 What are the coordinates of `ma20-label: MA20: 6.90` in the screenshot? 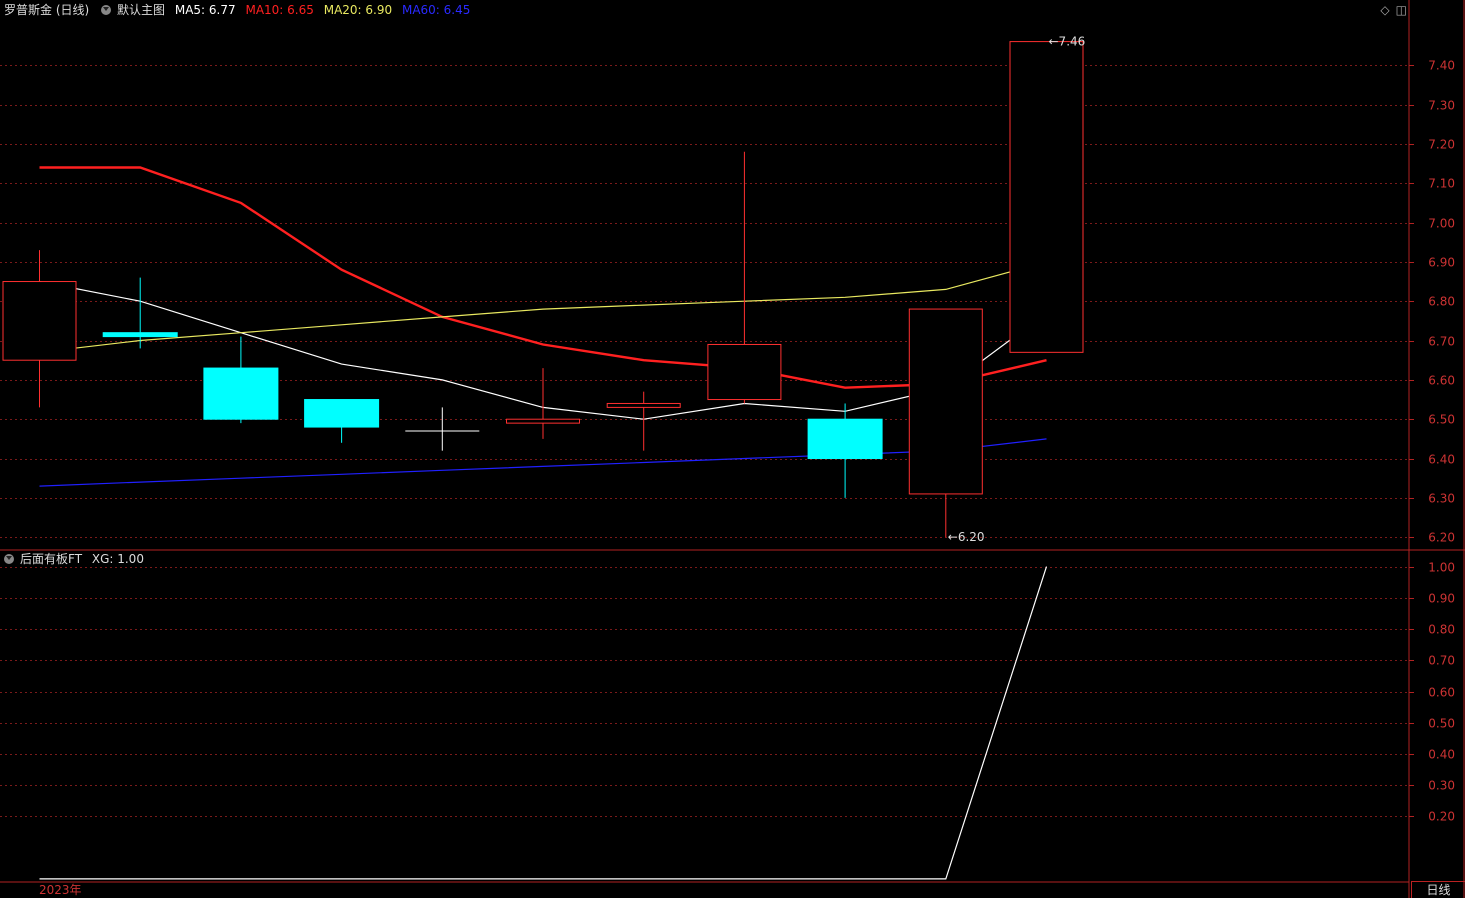 It's located at (358, 10).